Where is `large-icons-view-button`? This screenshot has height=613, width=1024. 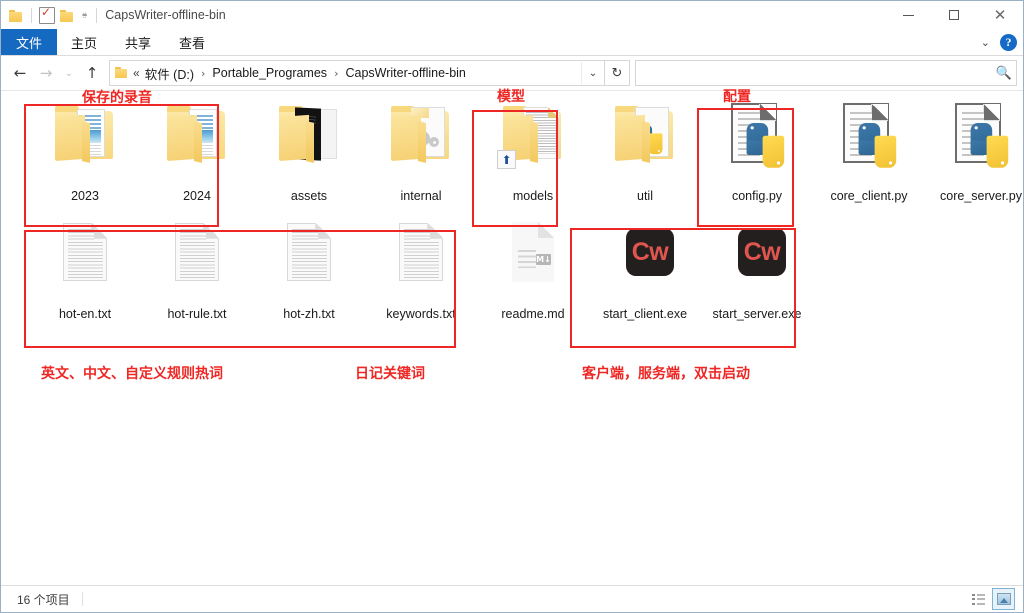
large-icons-view-button is located at coordinates (1003, 599).